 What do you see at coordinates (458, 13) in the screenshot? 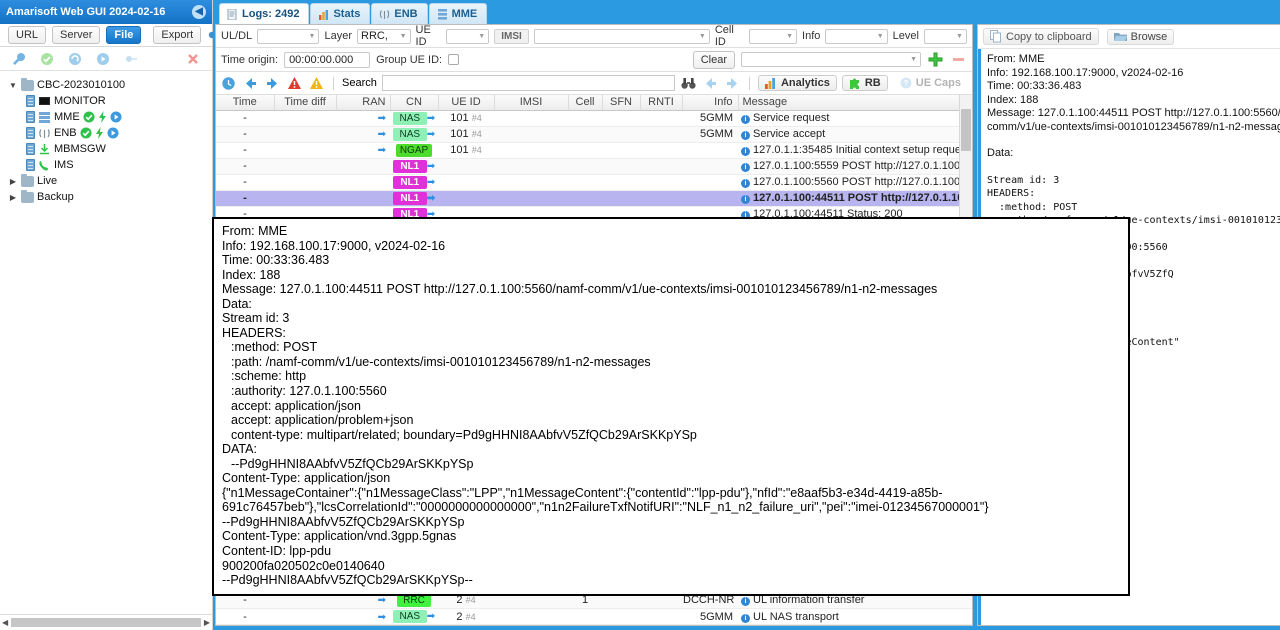
I see `tab-mme: MME` at bounding box center [458, 13].